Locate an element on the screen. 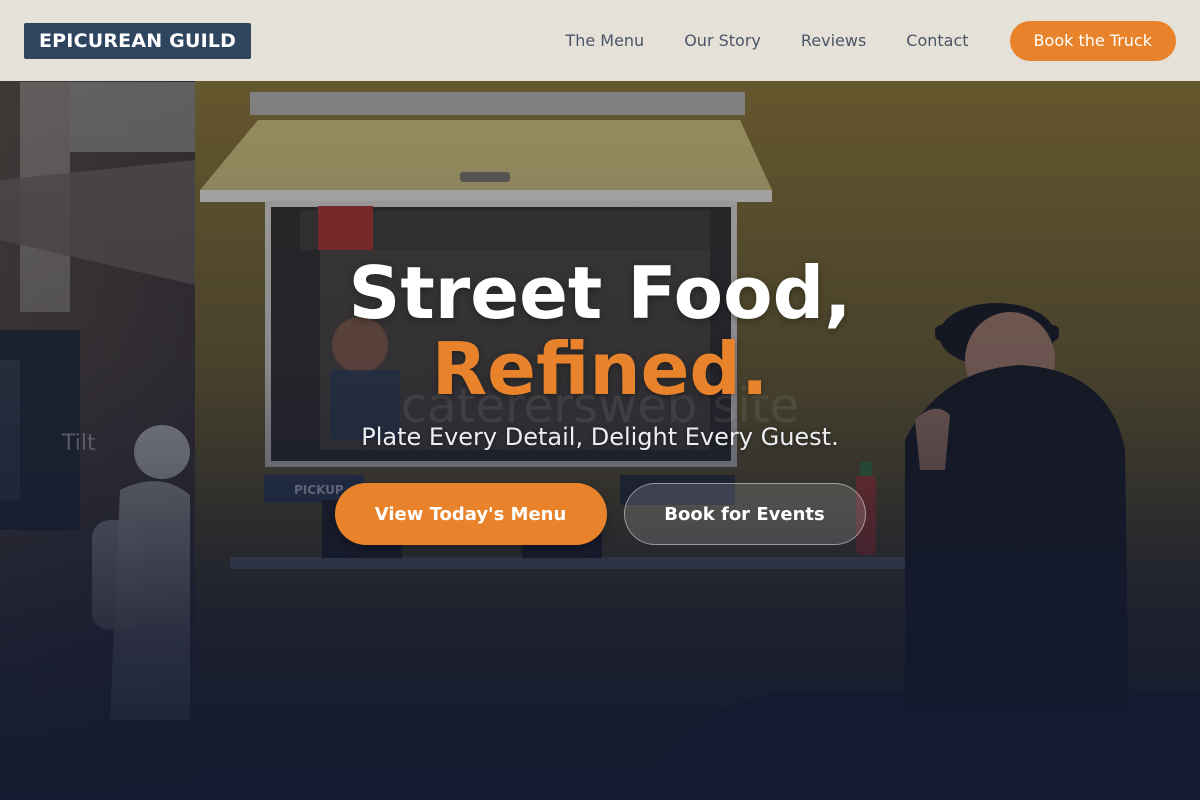  hero-button-row: View Today's Menu Book for Events is located at coordinates (600, 514).